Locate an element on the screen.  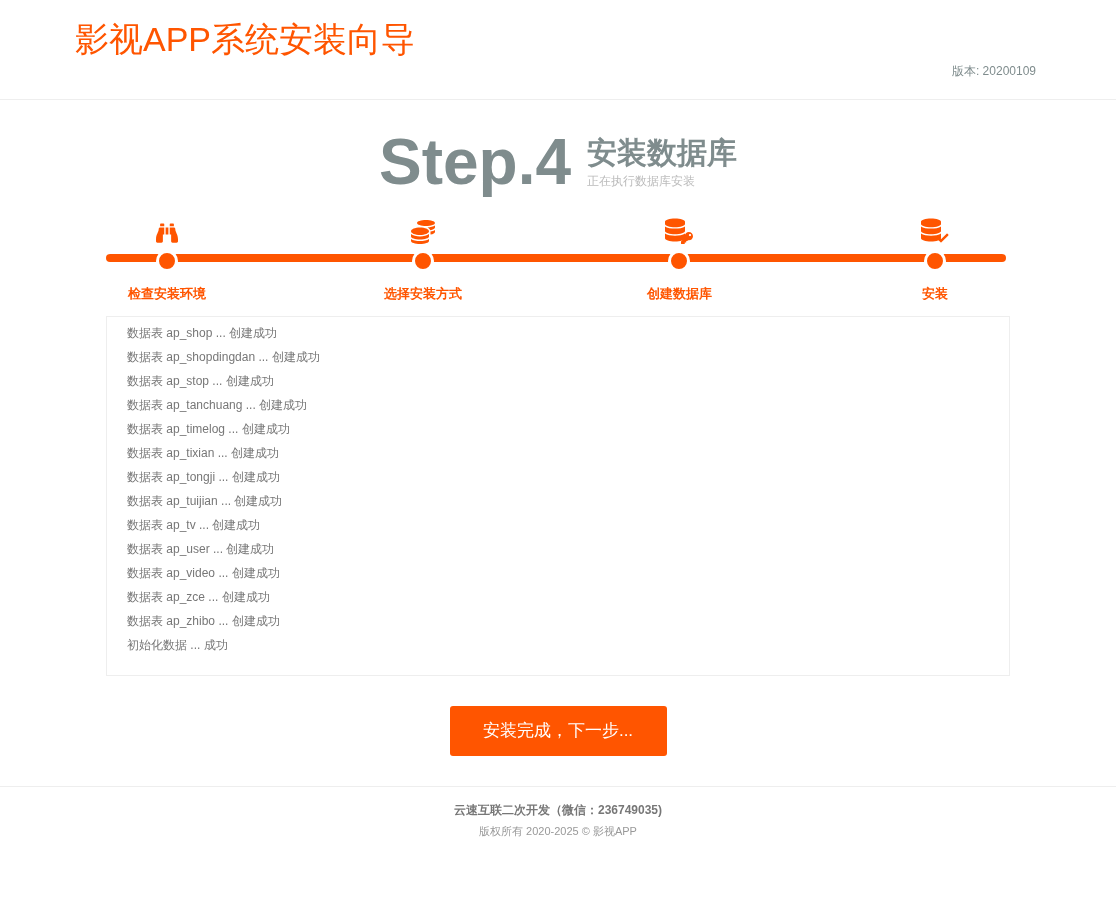
step-label: 安装 is located at coordinates (935, 294).